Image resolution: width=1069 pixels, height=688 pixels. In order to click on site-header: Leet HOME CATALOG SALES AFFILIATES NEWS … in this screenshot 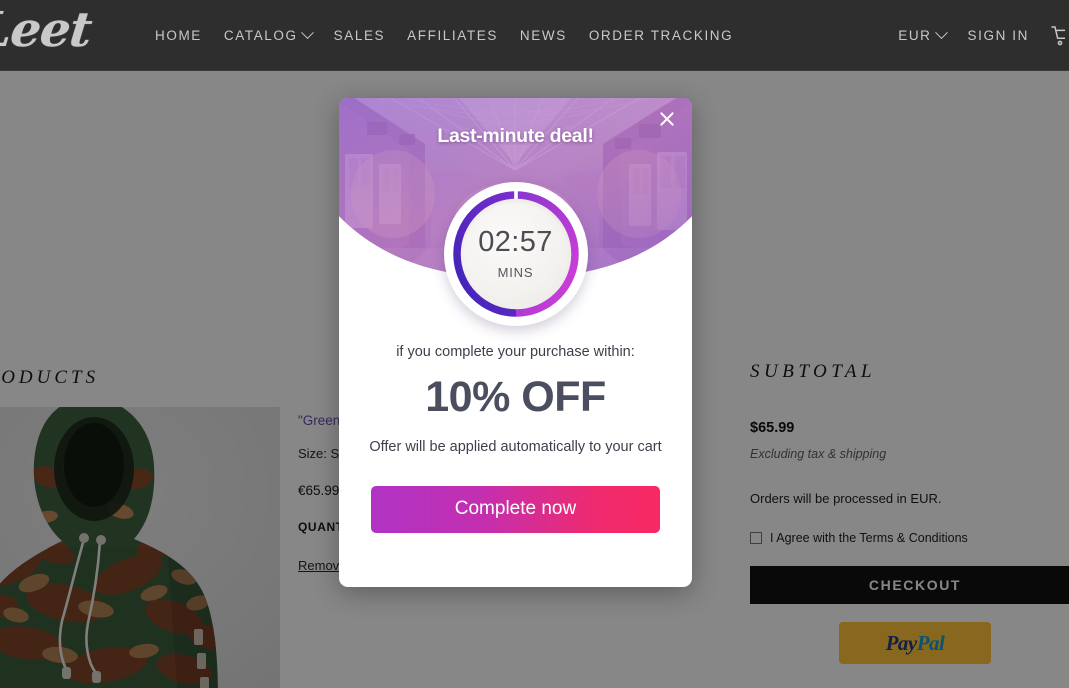, I will do `click(534, 35)`.